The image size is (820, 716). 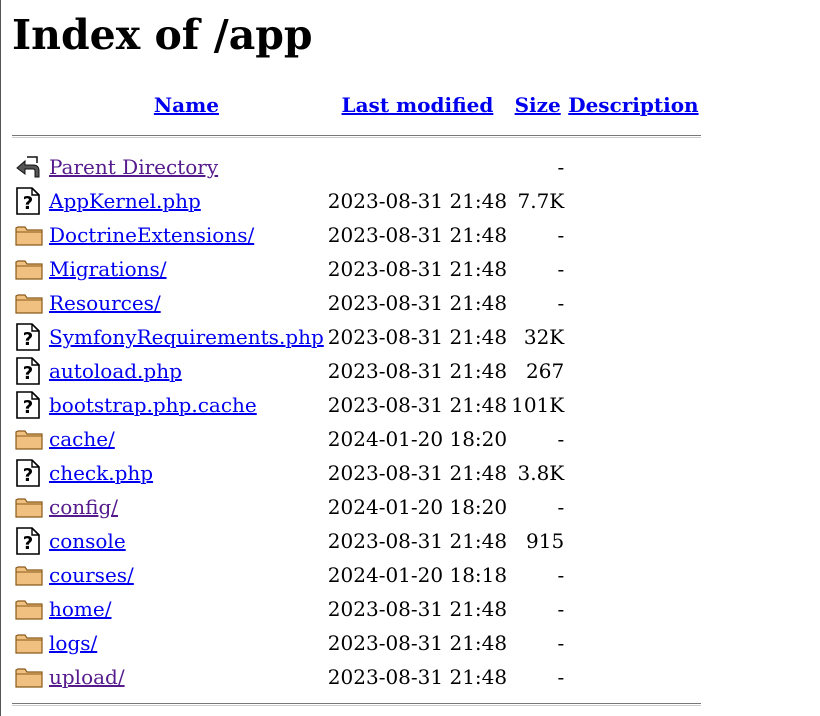 I want to click on table-row: courses/2024-01-20 18:18 -, so click(x=356, y=575).